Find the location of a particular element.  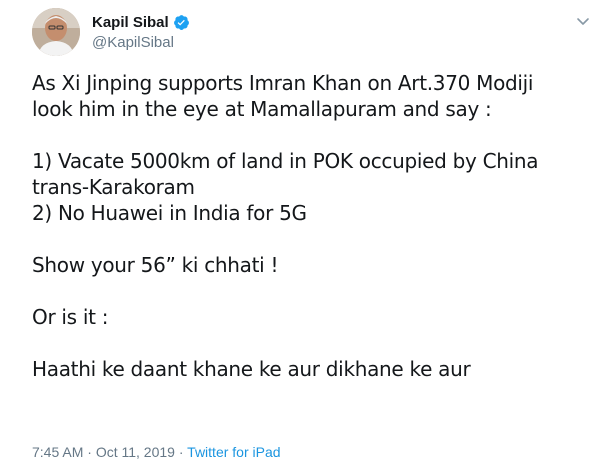

chevron-down-icon is located at coordinates (583, 21).